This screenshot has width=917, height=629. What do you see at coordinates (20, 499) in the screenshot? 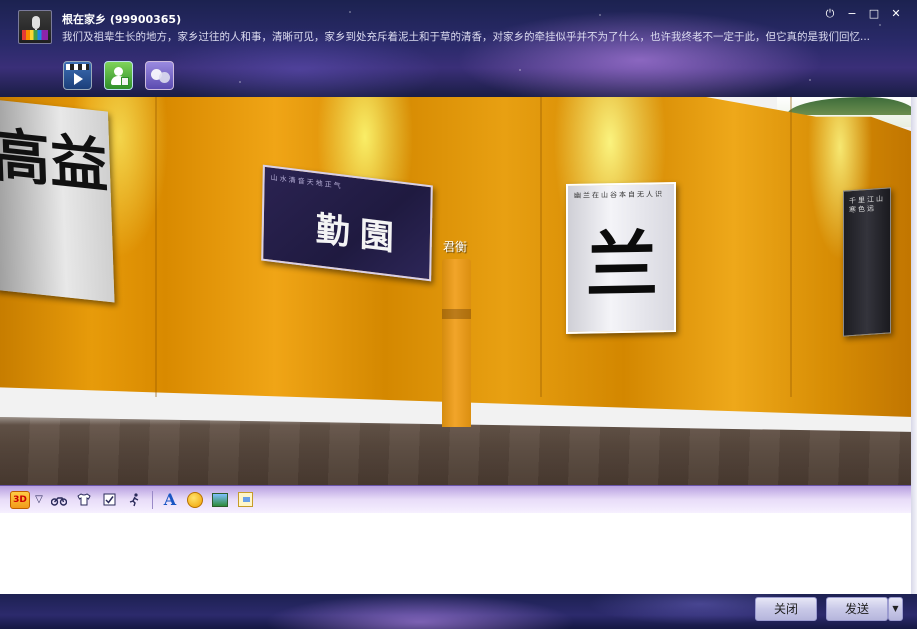
I see `3d-mode-button: 3D` at bounding box center [20, 499].